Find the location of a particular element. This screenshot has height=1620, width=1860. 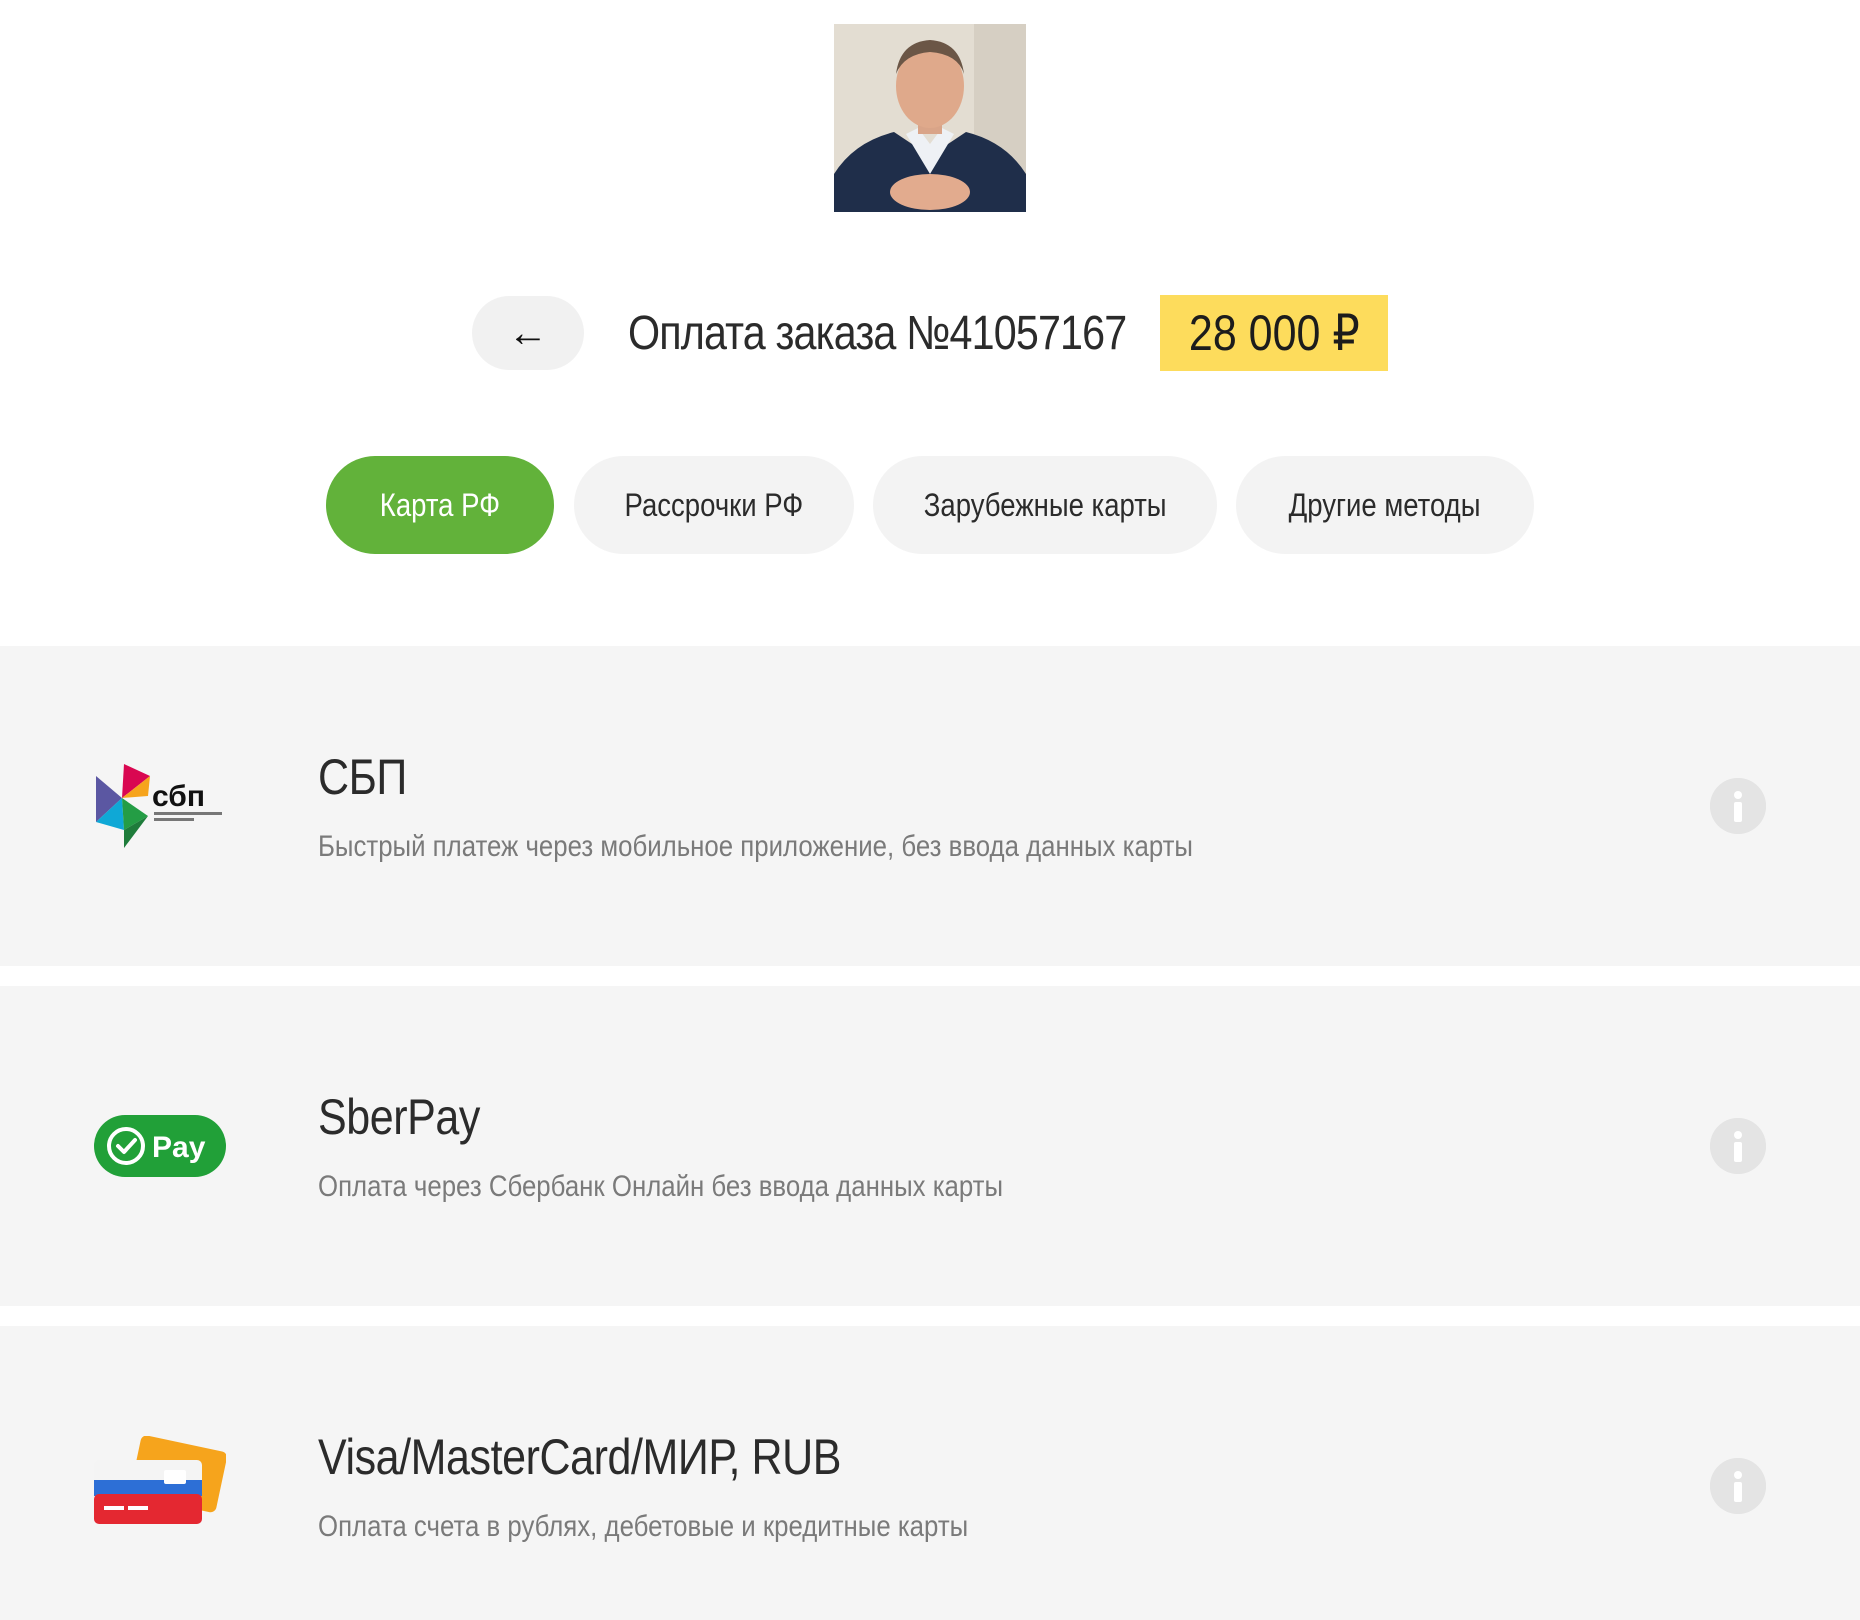

sbp-logo-icon: сбп is located at coordinates (160, 806).